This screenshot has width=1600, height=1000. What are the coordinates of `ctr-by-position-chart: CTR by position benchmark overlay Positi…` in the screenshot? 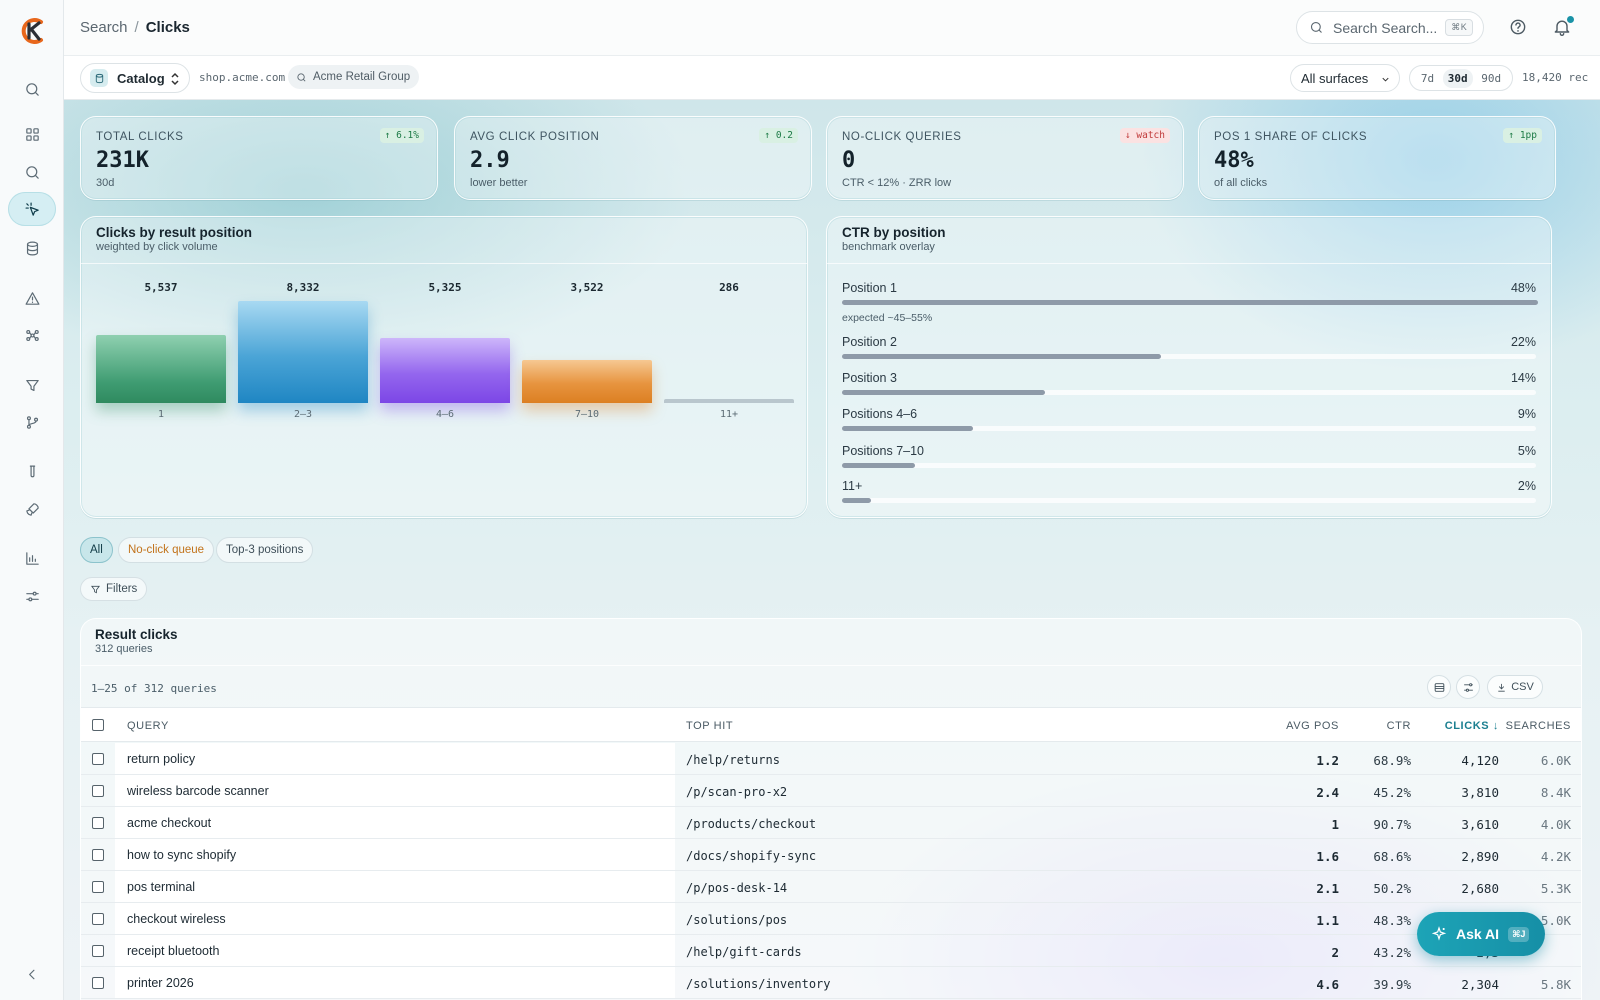 It's located at (1189, 367).